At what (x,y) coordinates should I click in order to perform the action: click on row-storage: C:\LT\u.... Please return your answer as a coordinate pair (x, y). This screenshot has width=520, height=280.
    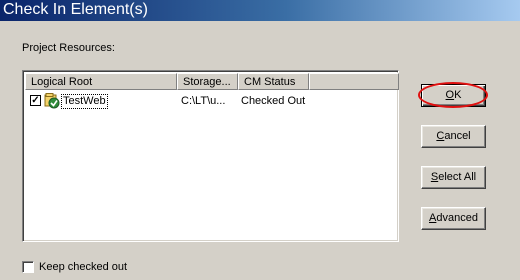
    Looking at the image, I should click on (203, 101).